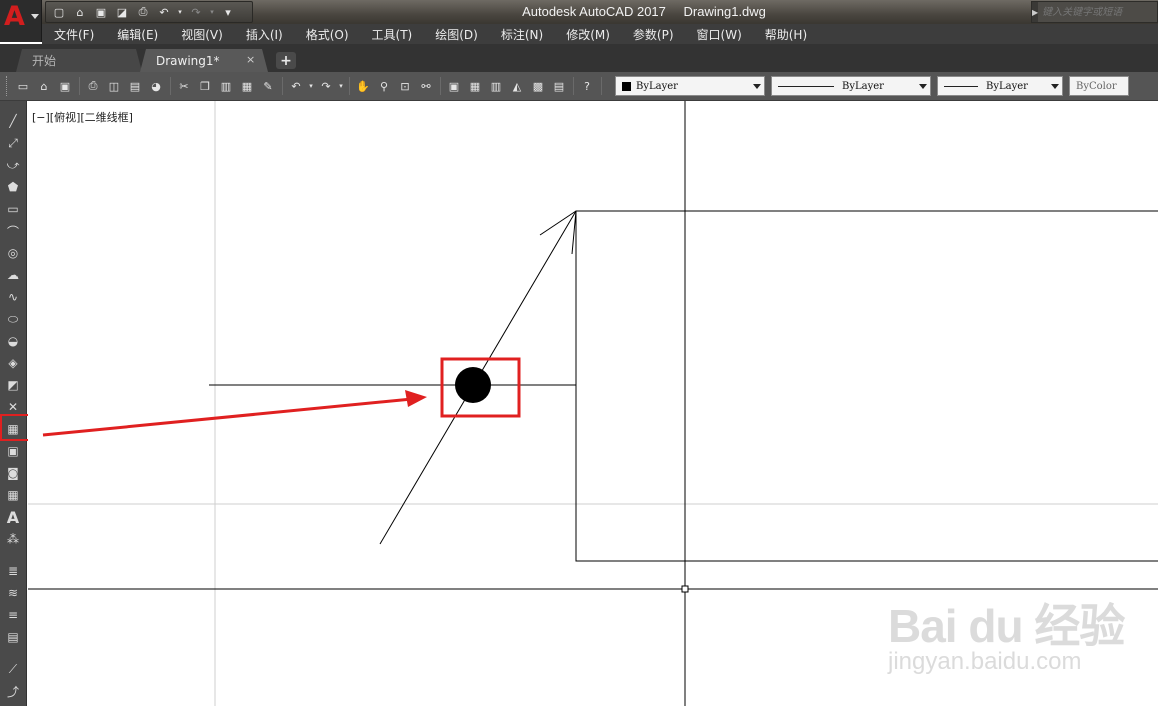 The image size is (1158, 706). I want to click on menu-edit: 编辑(E), so click(137, 34).